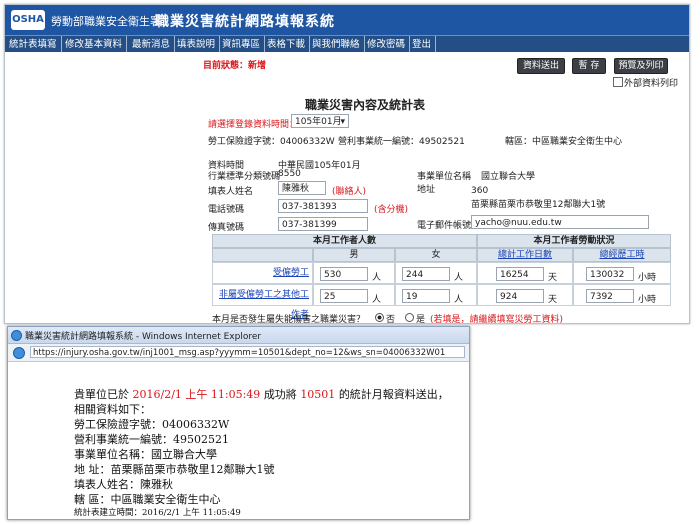 The width and height of the screenshot is (700, 525). I want to click on total-work-hours-header: 總經歷工時, so click(622, 255).